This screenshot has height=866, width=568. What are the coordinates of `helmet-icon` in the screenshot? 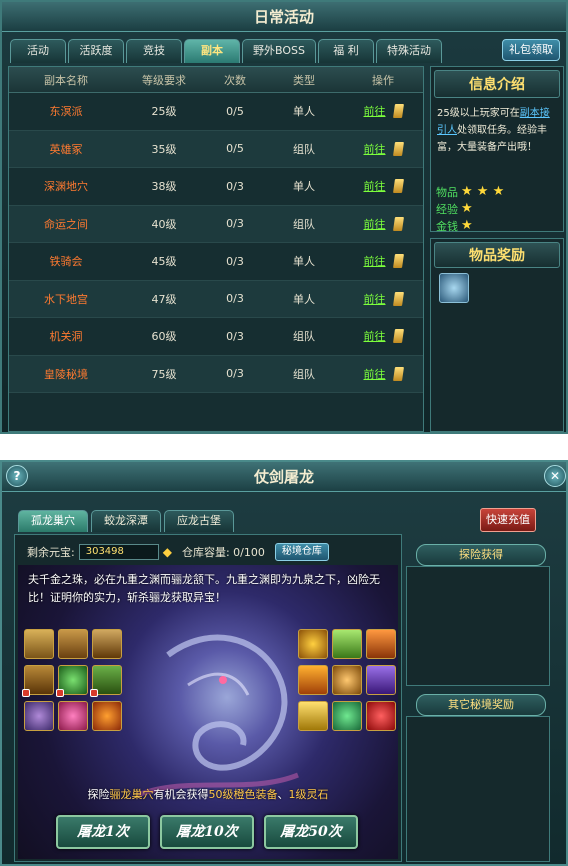 It's located at (39, 644).